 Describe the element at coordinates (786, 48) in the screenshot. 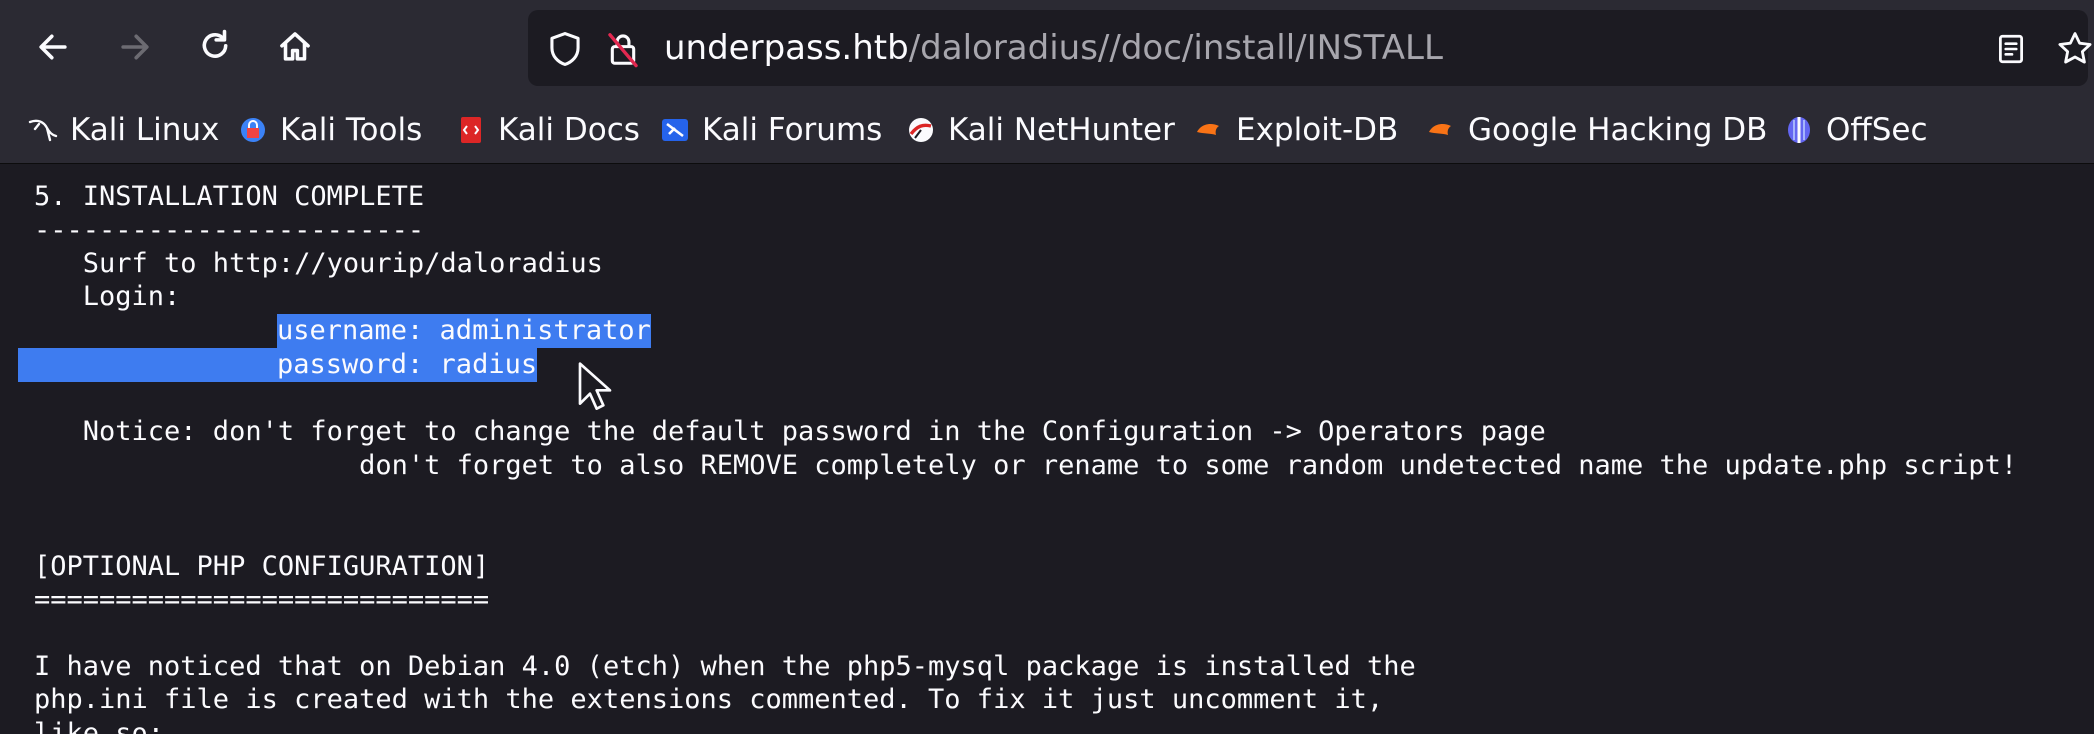

I see `url-host: underpass.htb` at that location.